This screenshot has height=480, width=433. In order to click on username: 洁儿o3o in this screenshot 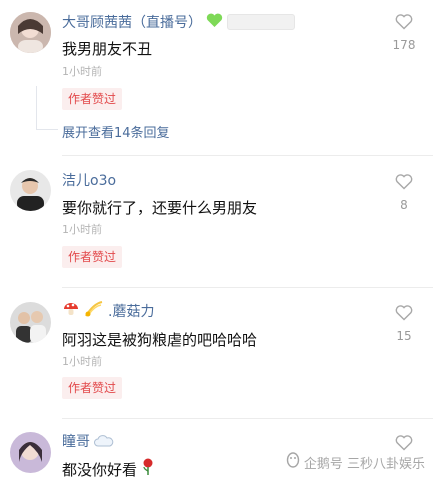, I will do `click(89, 180)`.